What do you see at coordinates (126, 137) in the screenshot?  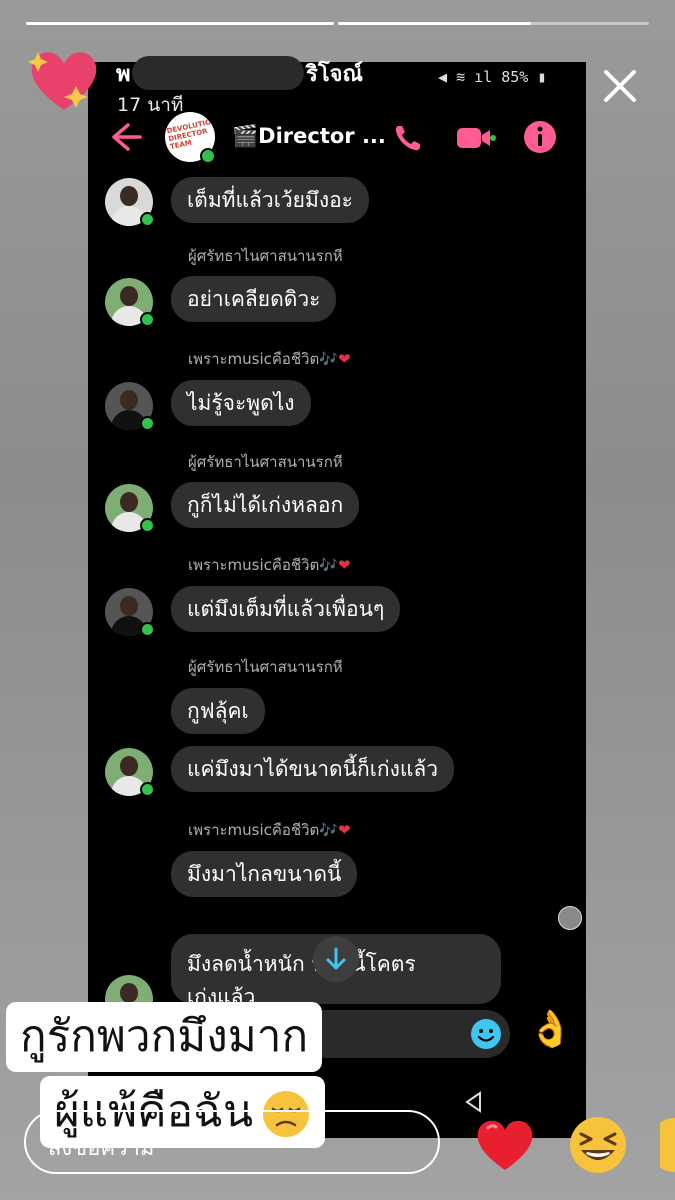 I see `back-arrow-icon` at bounding box center [126, 137].